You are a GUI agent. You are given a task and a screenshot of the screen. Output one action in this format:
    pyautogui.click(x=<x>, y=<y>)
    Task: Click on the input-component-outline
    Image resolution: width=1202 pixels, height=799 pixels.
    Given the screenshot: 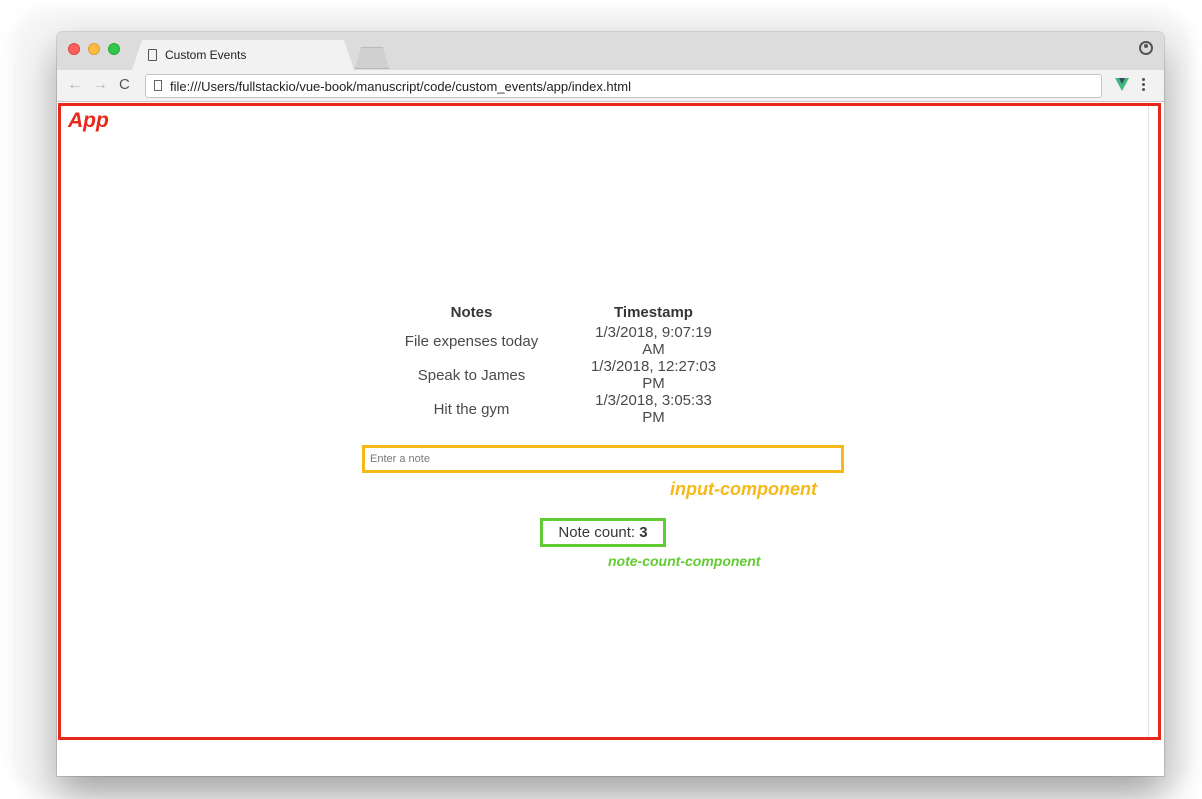 What is the action you would take?
    pyautogui.click(x=605, y=459)
    